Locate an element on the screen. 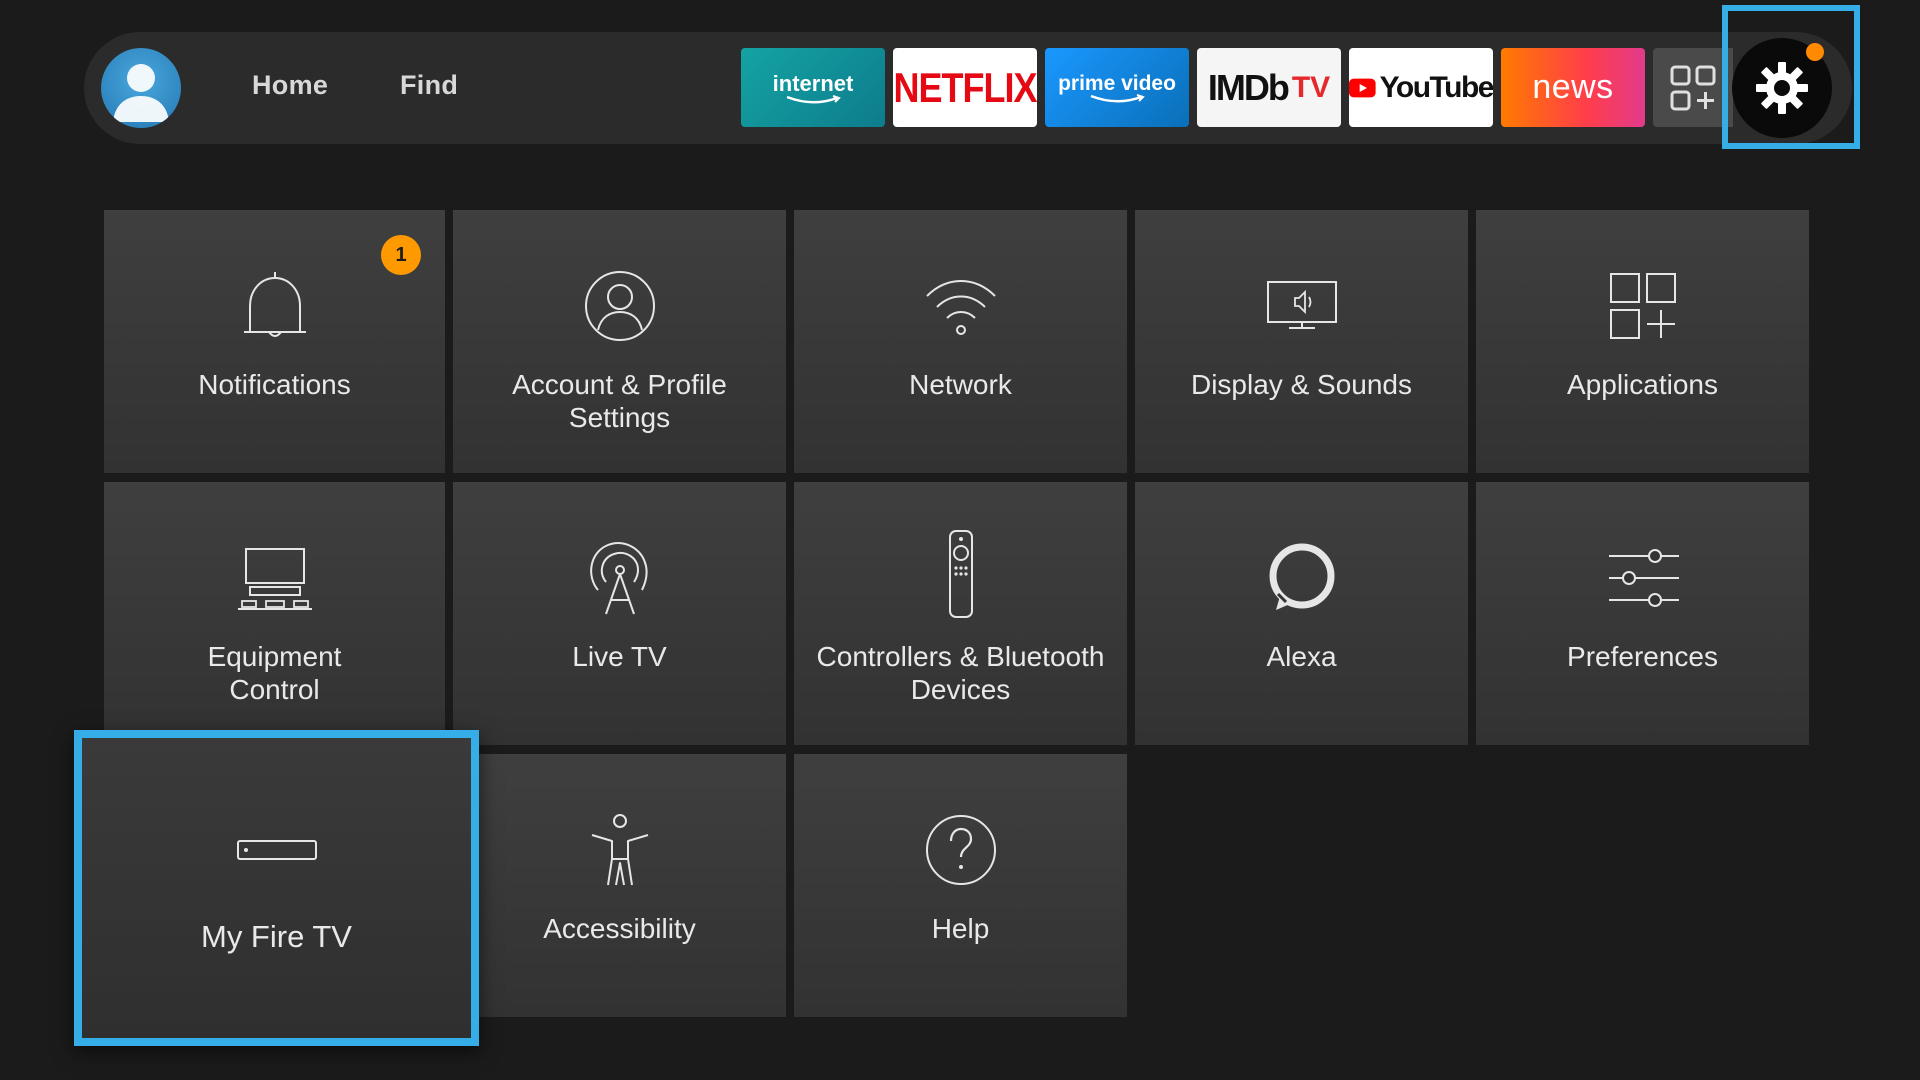 The width and height of the screenshot is (1920, 1080). app-tile-news: news is located at coordinates (1573, 87).